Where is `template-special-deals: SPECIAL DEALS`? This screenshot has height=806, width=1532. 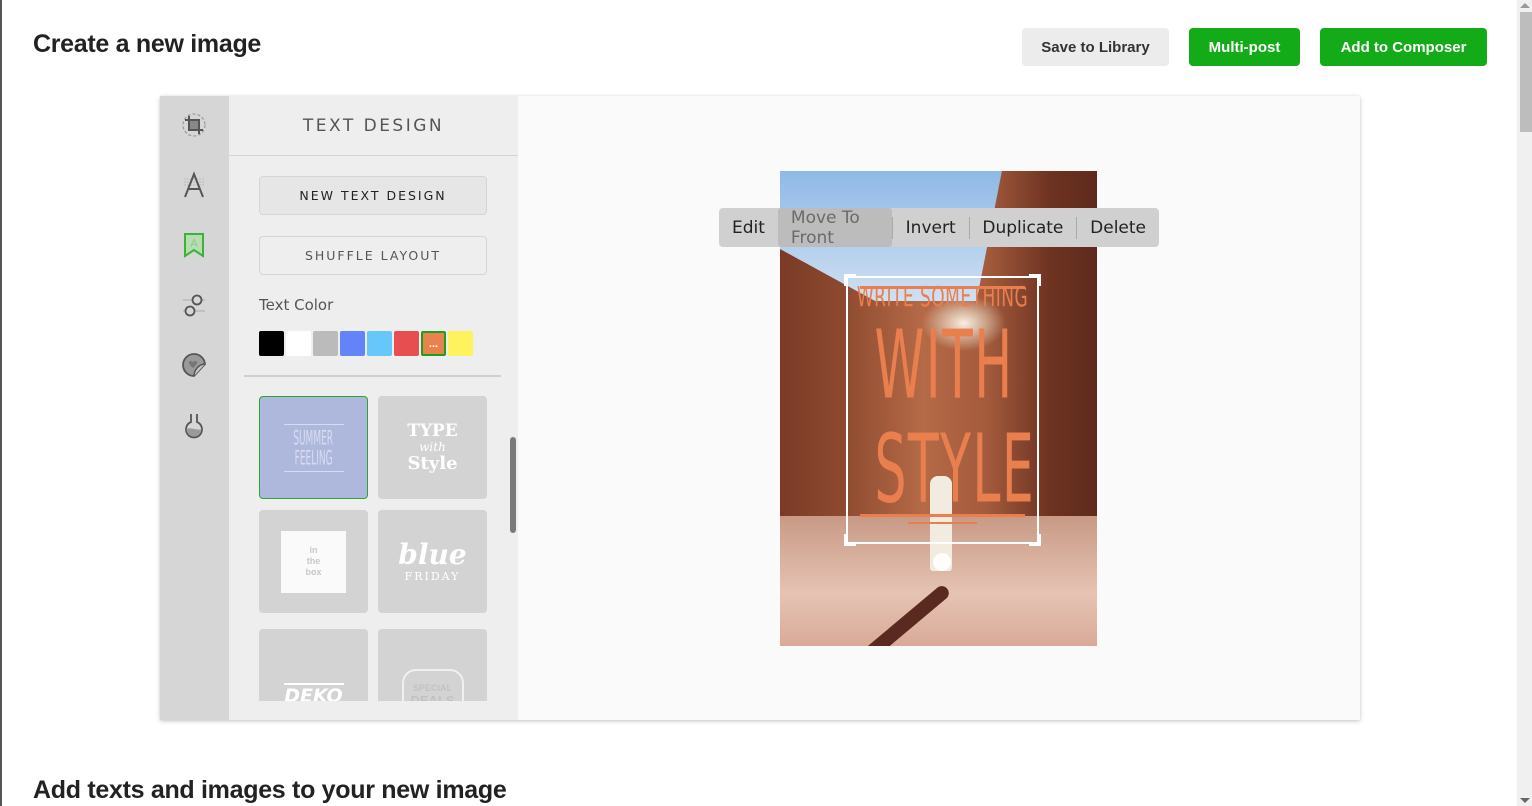
template-special-deals: SPECIAL DEALS is located at coordinates (432, 665).